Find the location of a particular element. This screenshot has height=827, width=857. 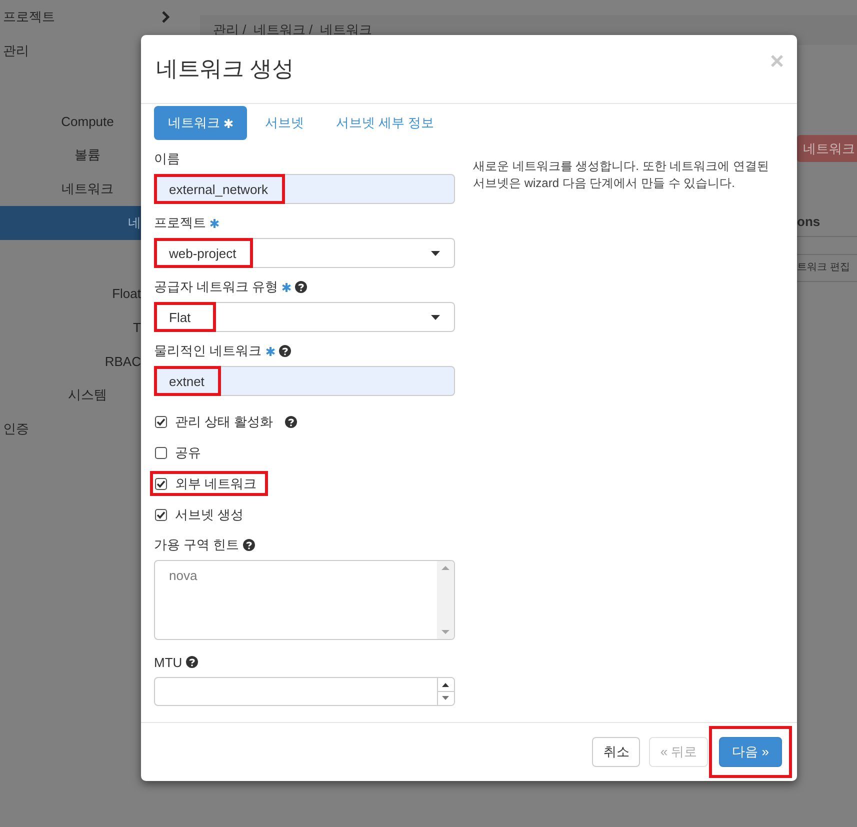

sidebar-item: 관리 is located at coordinates (16, 51).